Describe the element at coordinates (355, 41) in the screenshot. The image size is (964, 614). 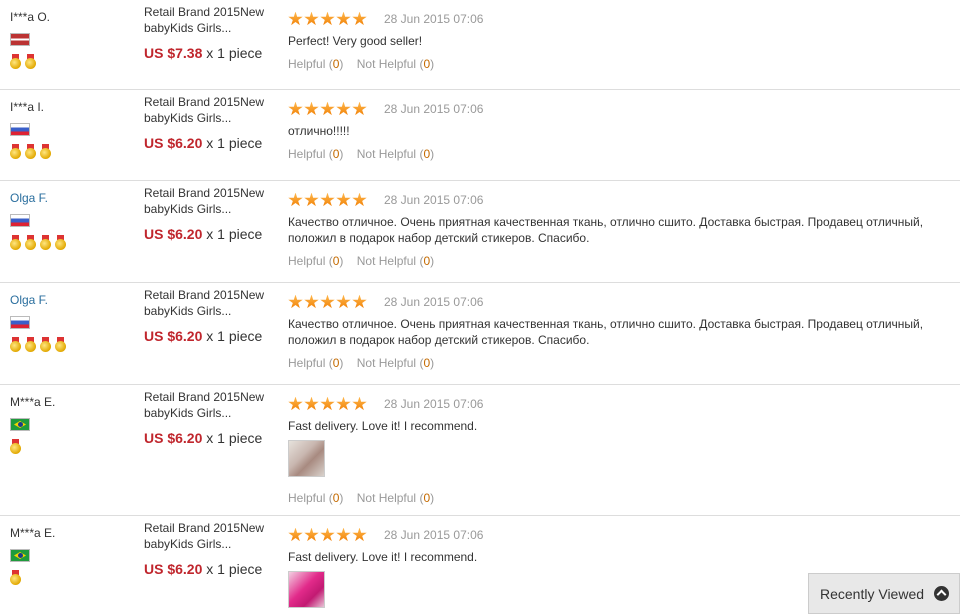
I see `review-text: Perfect! Very good seller!` at that location.